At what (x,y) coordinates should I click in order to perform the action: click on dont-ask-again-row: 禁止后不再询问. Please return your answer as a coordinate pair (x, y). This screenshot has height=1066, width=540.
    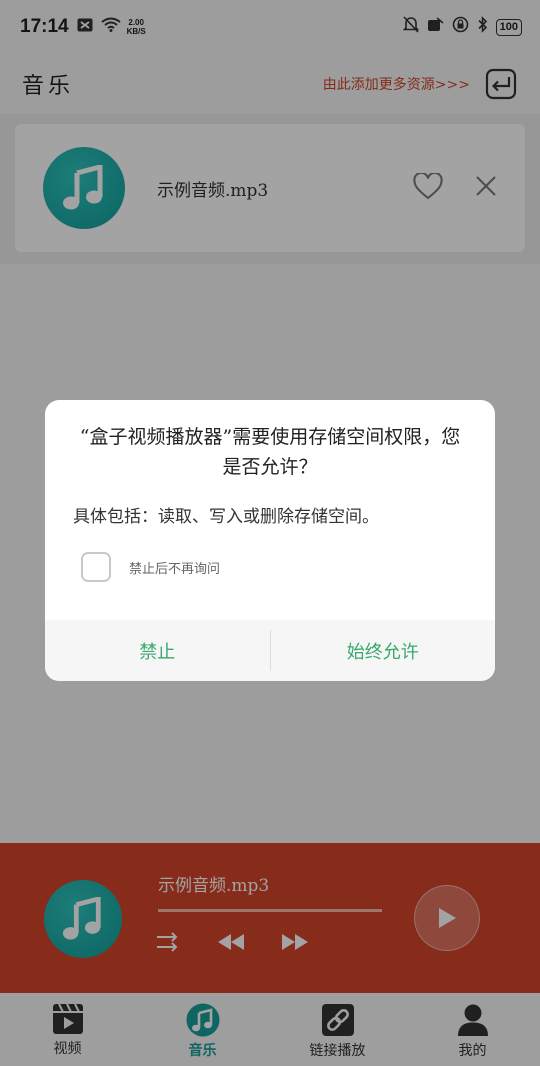
    Looking at the image, I should click on (150, 567).